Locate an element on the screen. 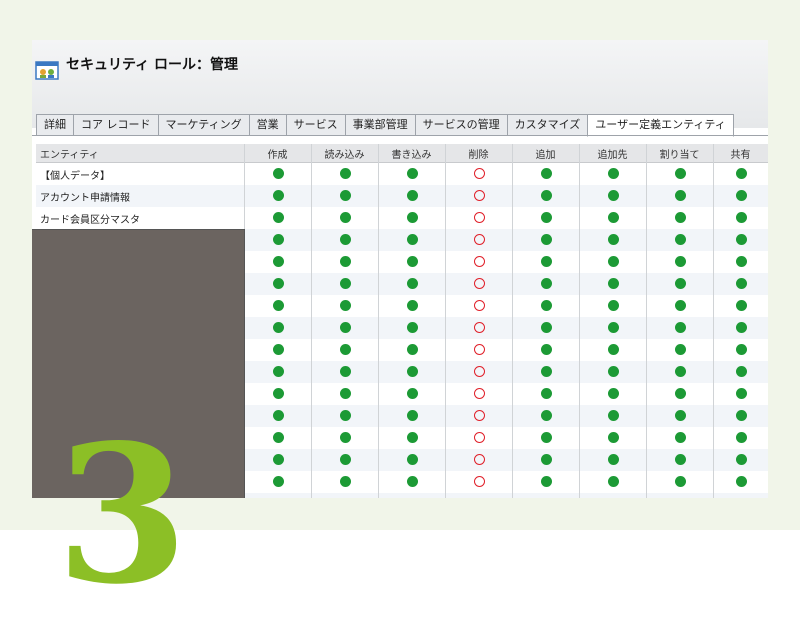 The image size is (800, 626). tab-0: 詳細 is located at coordinates (54, 125).